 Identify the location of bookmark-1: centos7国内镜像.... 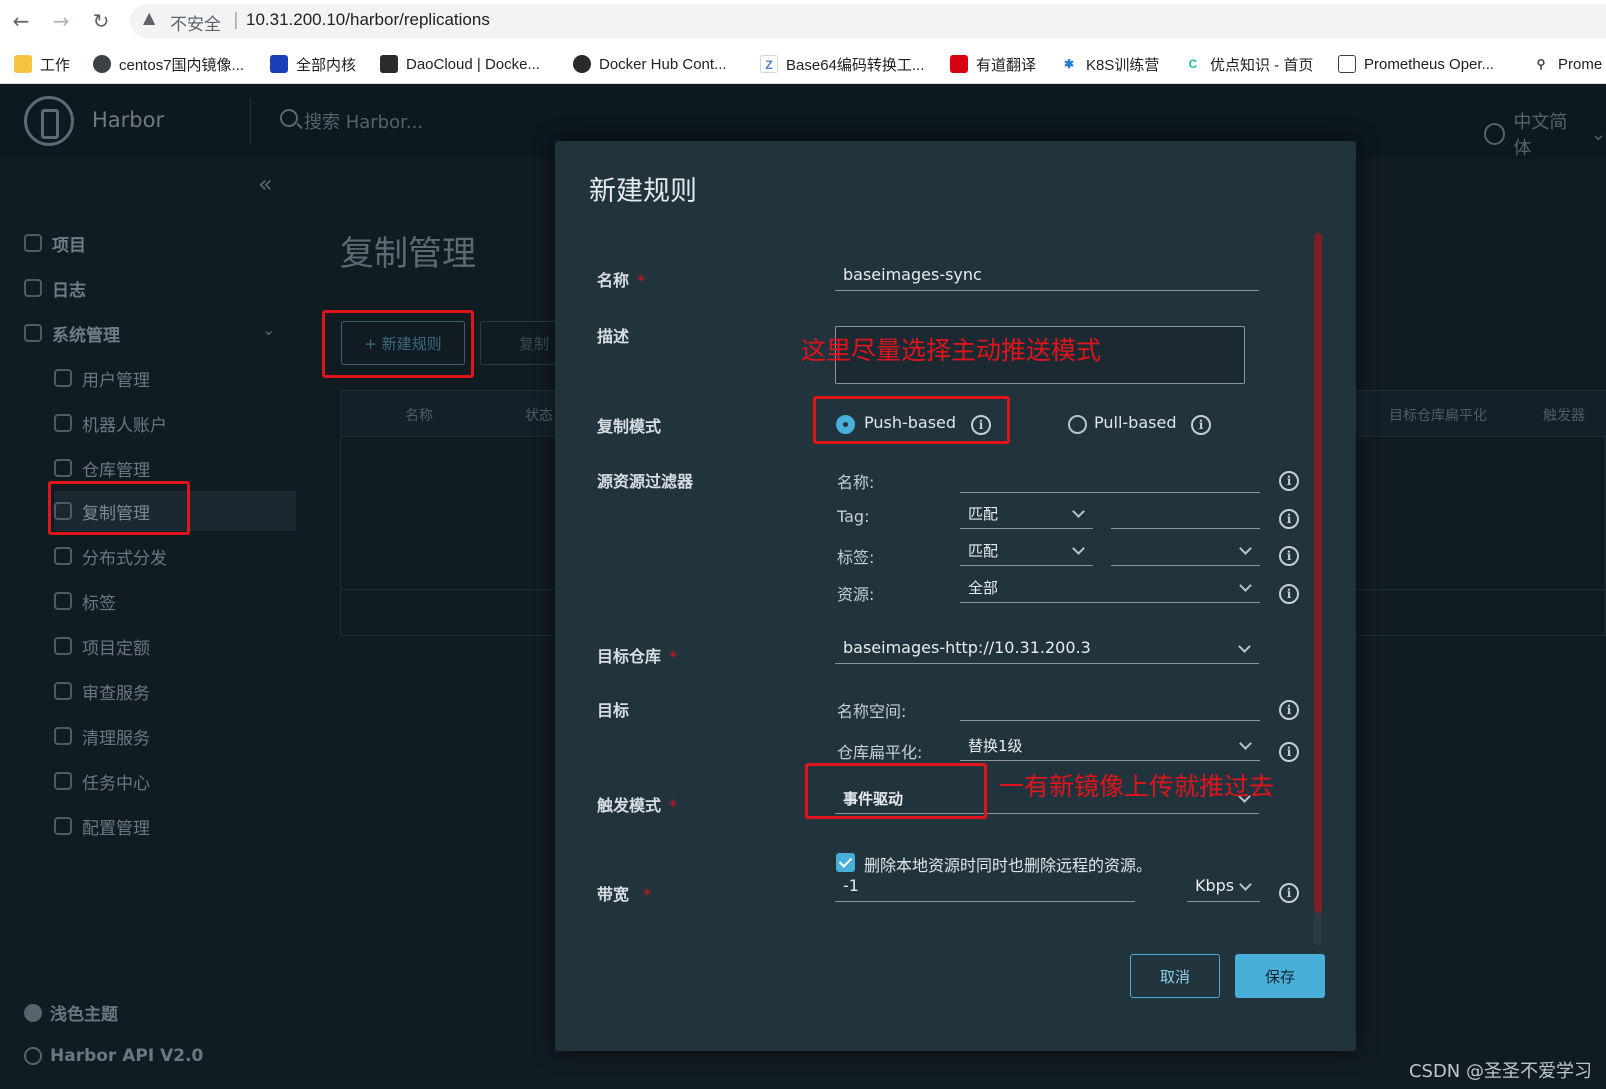
(168, 64).